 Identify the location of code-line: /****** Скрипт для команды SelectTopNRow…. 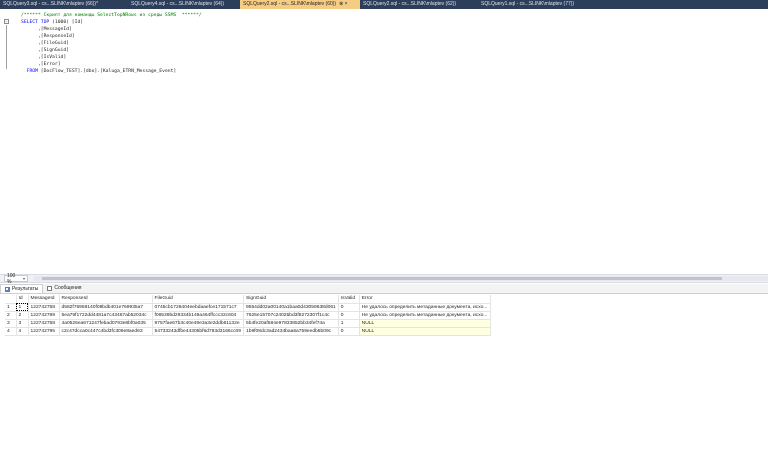
(111, 15).